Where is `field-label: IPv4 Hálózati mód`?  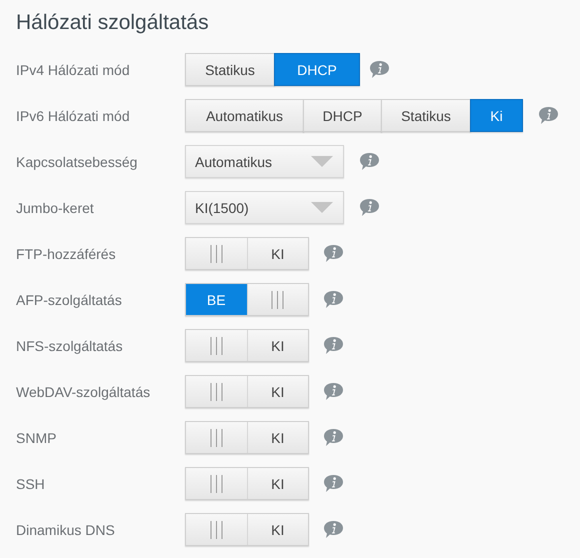 field-label: IPv4 Hálózati mód is located at coordinates (73, 70).